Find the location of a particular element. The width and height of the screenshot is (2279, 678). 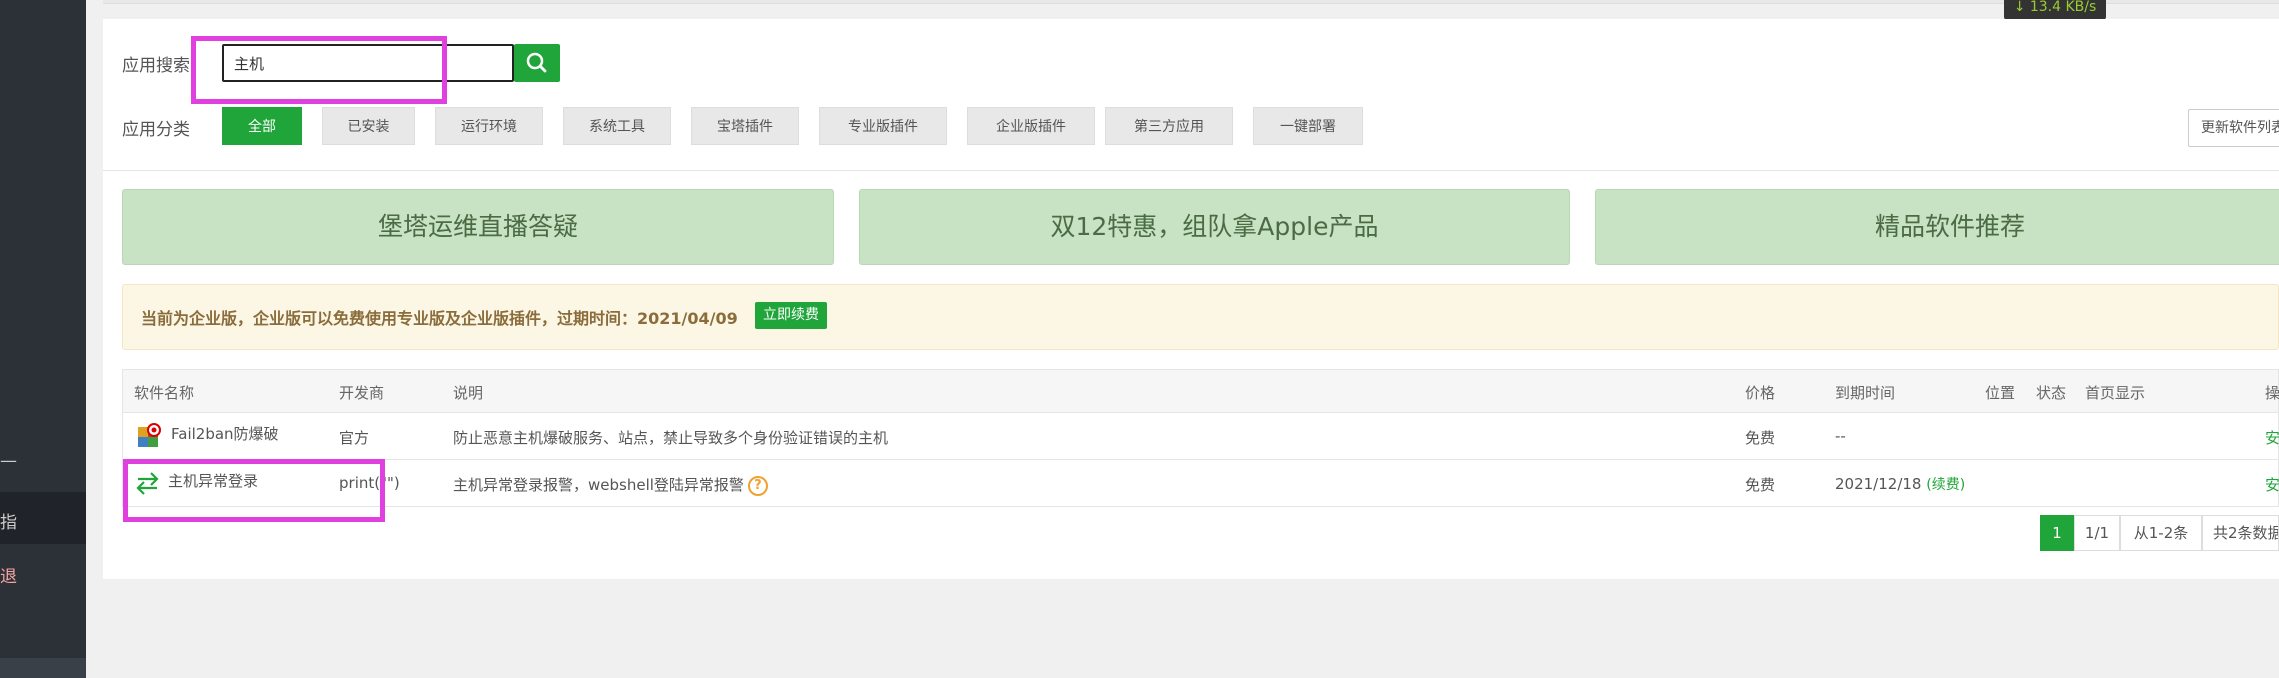

banner-double12-promo: 双12特惠，组队拿Apple产品 is located at coordinates (1214, 227).